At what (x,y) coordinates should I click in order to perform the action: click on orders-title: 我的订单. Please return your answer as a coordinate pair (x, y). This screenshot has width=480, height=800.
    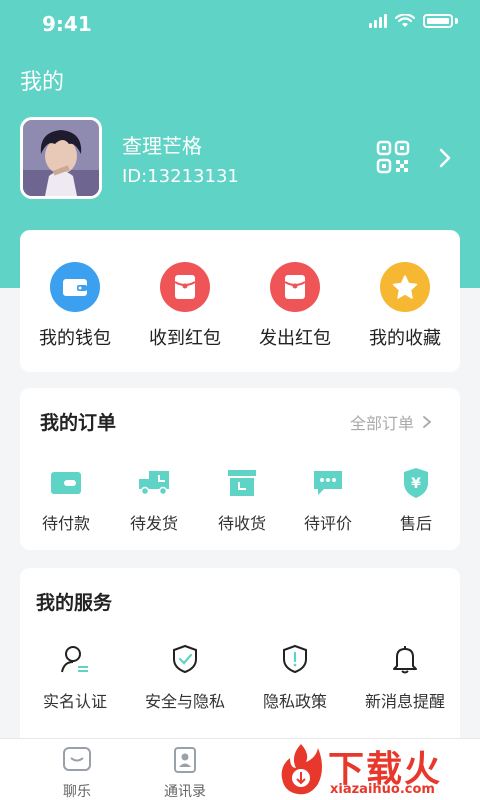
    Looking at the image, I should click on (78, 423).